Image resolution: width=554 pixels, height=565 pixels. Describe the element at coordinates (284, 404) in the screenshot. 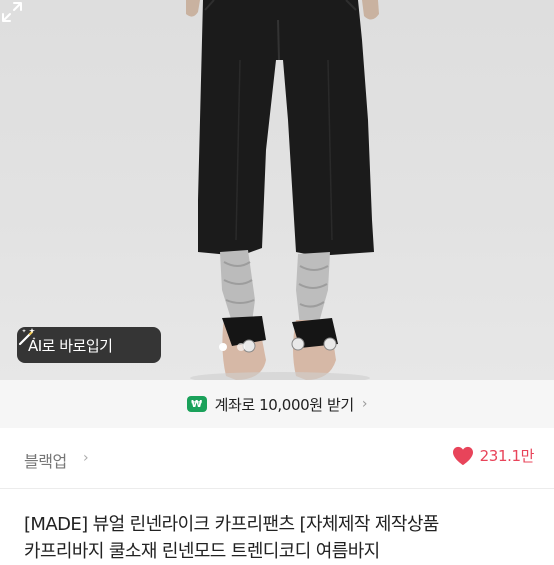

I see `account-reward-text: 계좌로 10,000원 받기` at that location.